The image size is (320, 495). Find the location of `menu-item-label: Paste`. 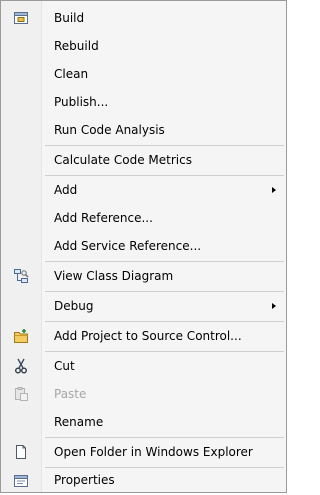

menu-item-label: Paste is located at coordinates (70, 394).